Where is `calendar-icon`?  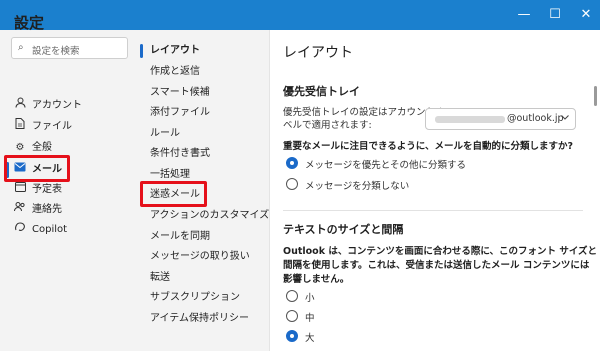
calendar-icon is located at coordinates (20, 190).